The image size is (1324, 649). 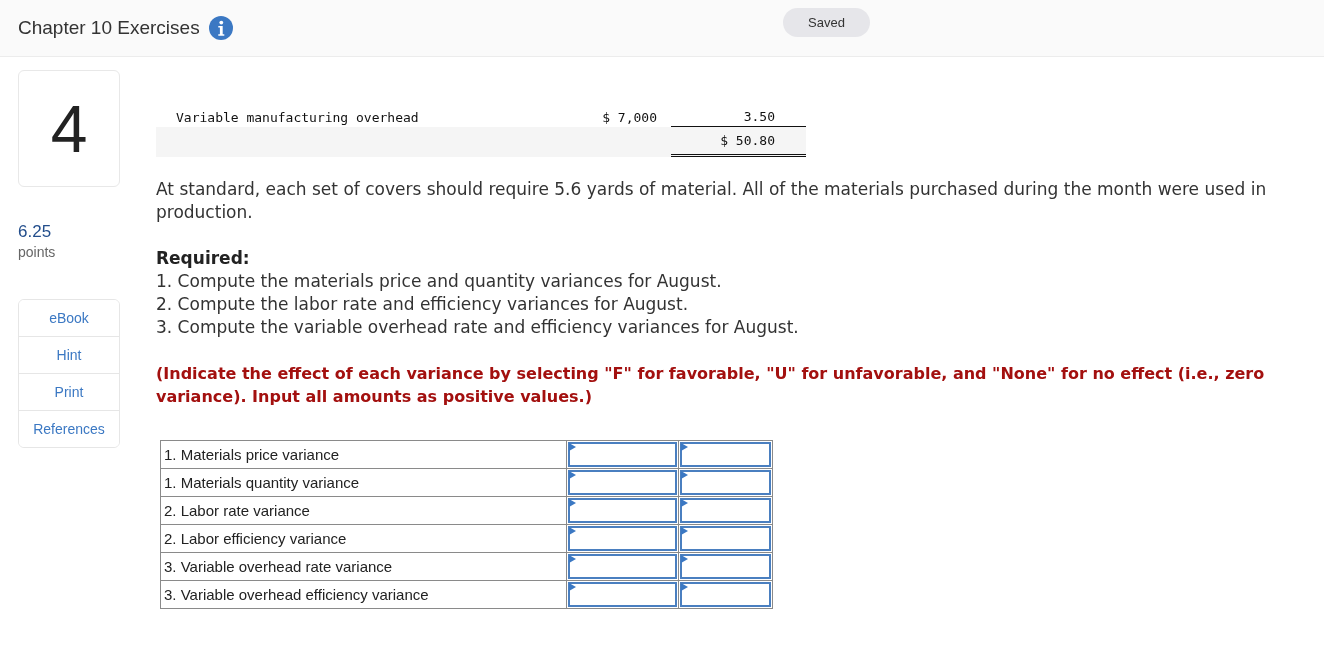 I want to click on question-number: 4, so click(x=69, y=128).